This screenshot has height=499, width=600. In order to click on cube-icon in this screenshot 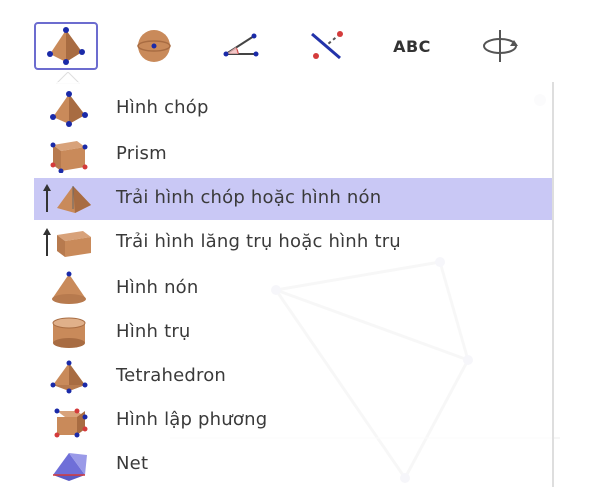, I will do `click(71, 423)`.